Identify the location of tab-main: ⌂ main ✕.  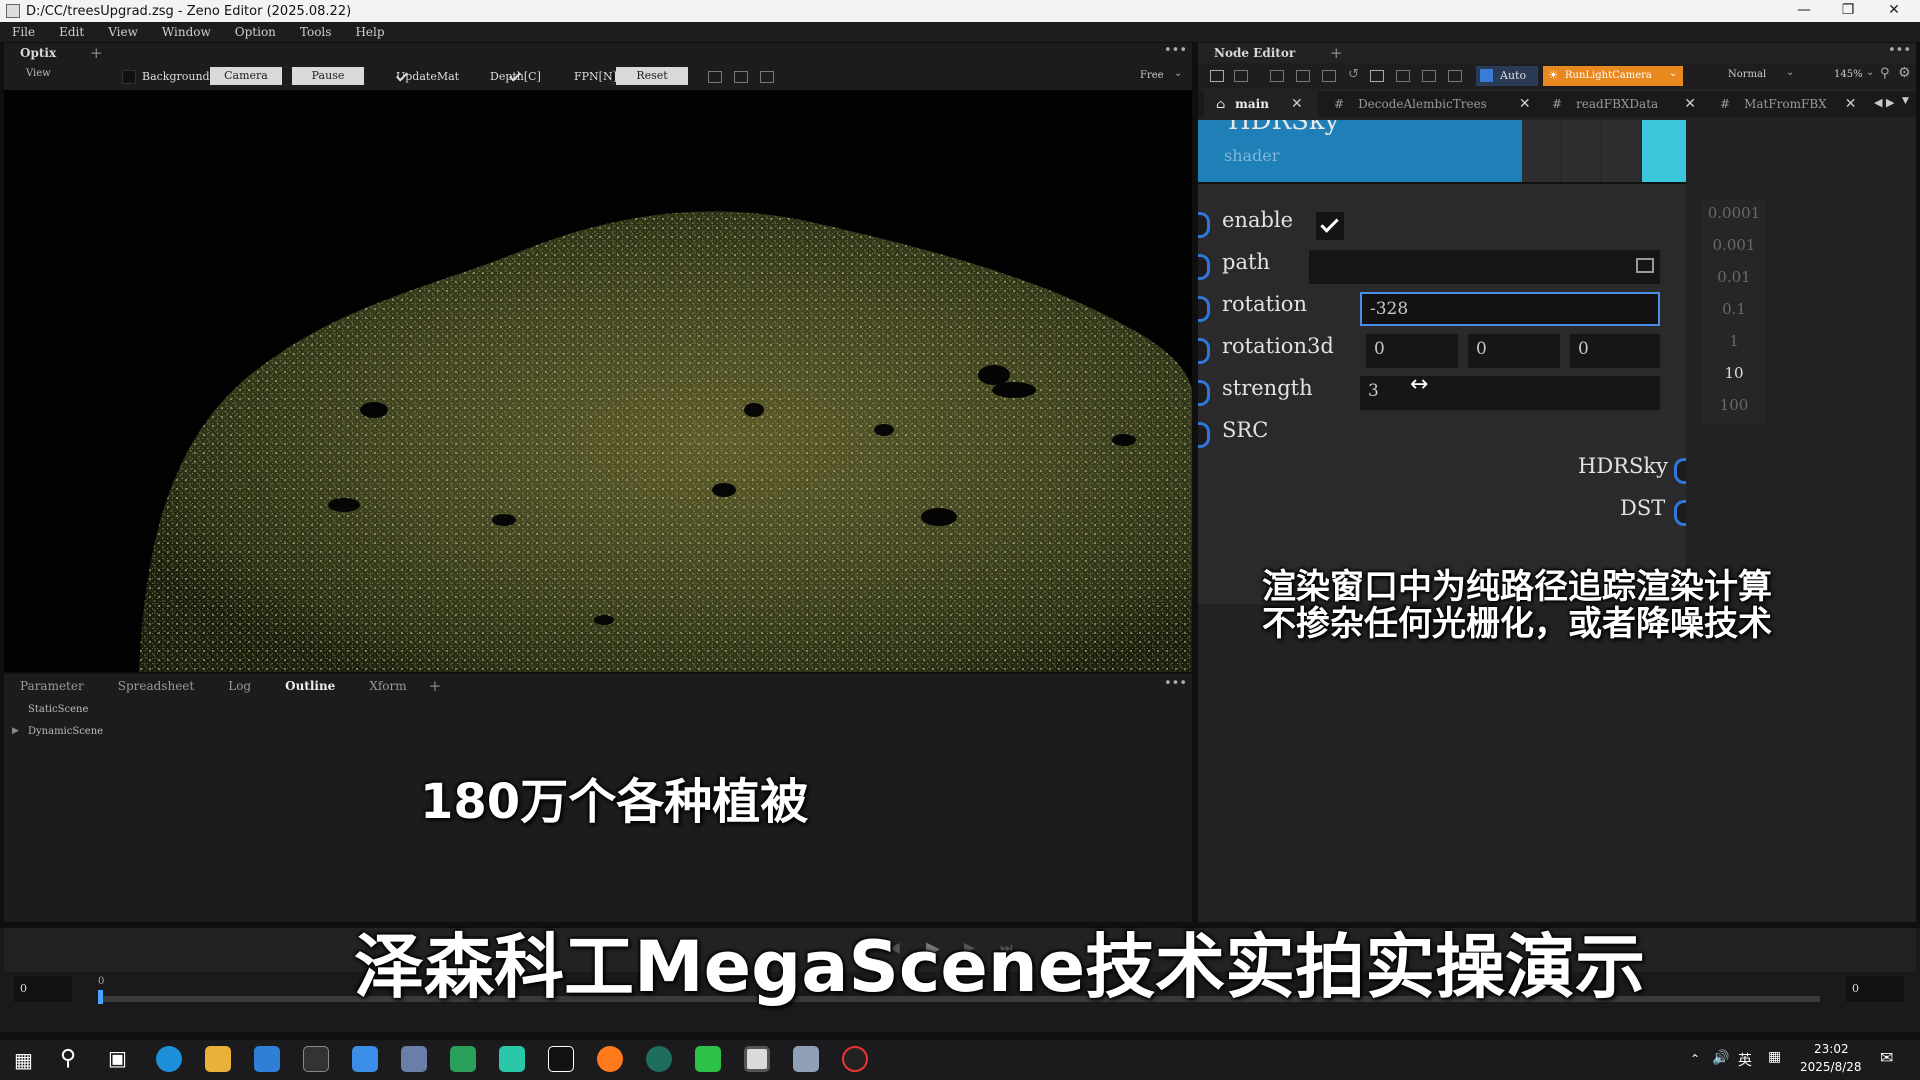
(1261, 104).